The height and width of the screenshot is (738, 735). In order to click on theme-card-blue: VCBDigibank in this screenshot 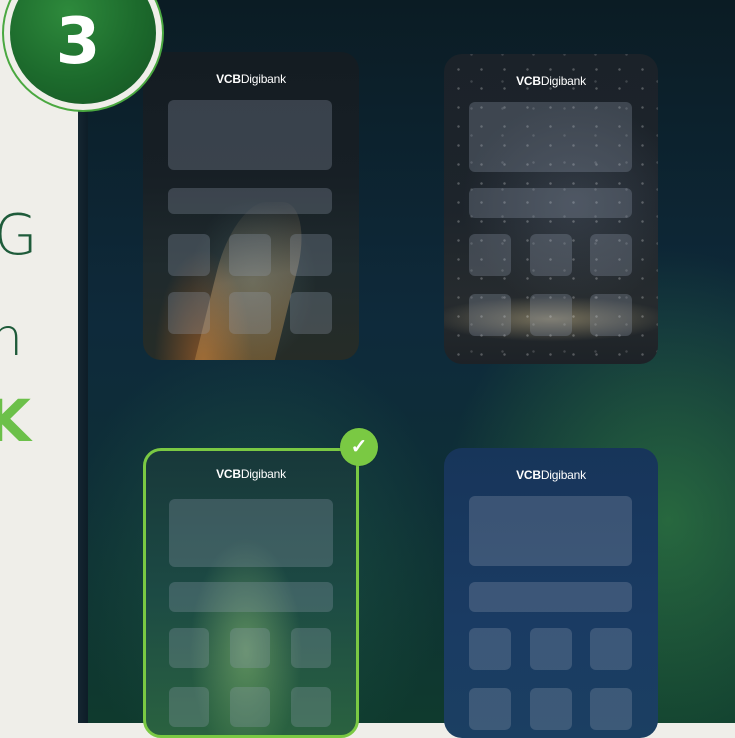, I will do `click(551, 593)`.